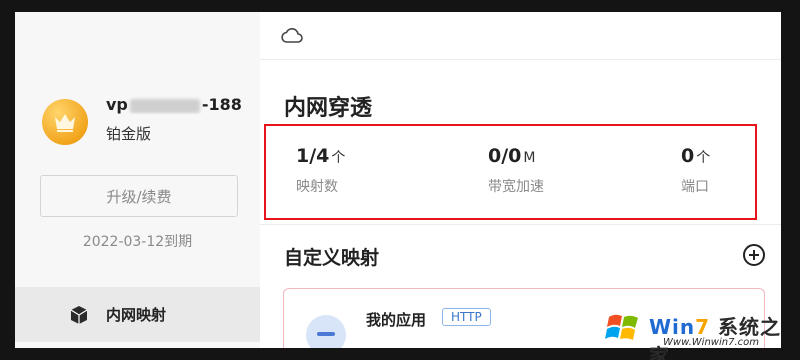 The image size is (800, 360). What do you see at coordinates (505, 156) in the screenshot?
I see `stat-value: 0/0` at bounding box center [505, 156].